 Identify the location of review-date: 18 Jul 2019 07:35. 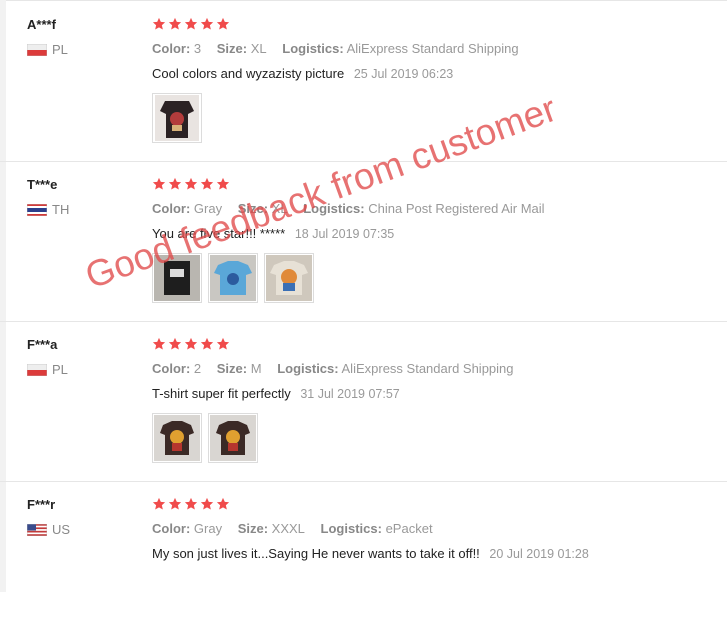
(344, 234).